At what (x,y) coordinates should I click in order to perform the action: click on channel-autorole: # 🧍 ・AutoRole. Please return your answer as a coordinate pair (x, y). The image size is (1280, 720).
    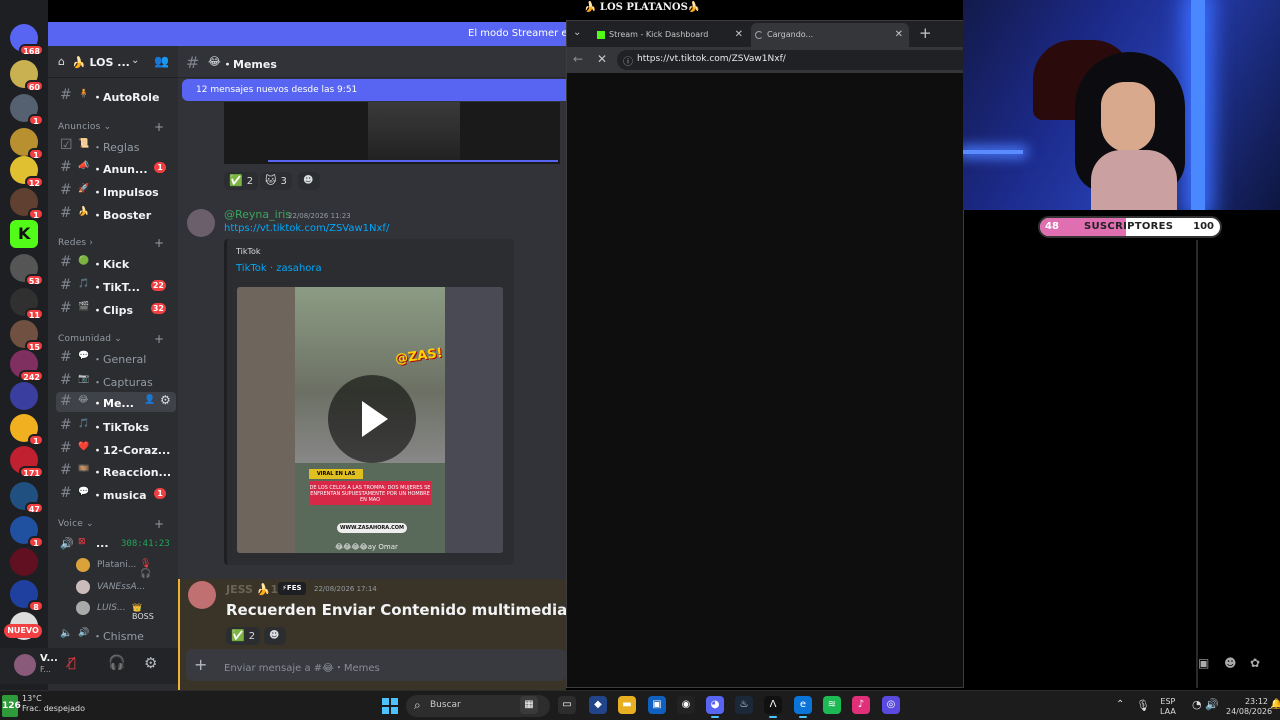
    Looking at the image, I should click on (116, 96).